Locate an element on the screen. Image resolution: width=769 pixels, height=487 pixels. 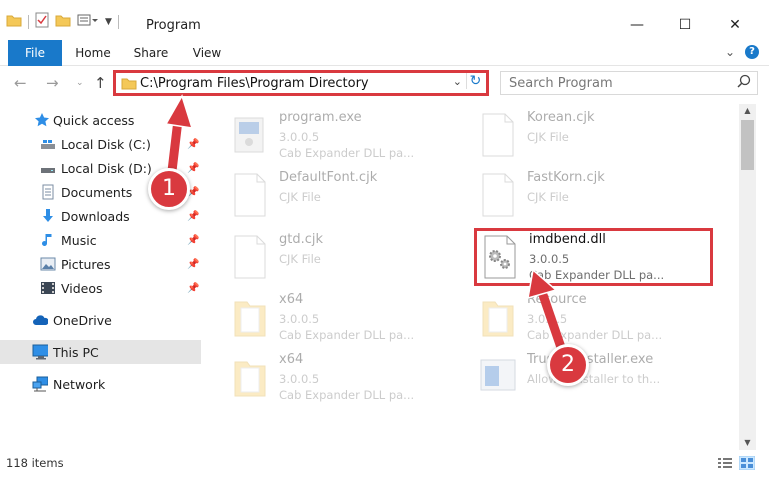
sidebar-item-videos: Videos 📌 is located at coordinates (100, 288).